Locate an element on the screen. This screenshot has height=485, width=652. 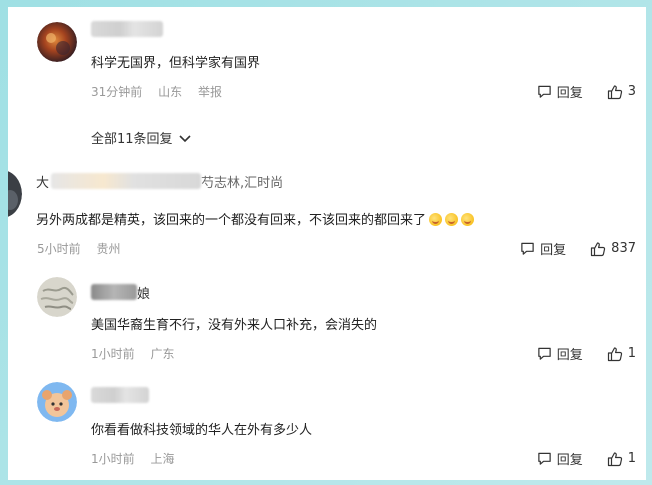
report-link: 举报 is located at coordinates (210, 92).